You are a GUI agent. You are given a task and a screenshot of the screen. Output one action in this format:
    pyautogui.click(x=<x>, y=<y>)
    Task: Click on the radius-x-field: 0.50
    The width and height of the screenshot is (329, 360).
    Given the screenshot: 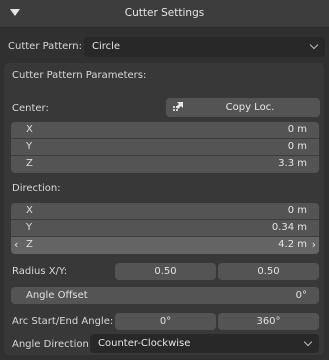 What is the action you would take?
    pyautogui.click(x=165, y=271)
    